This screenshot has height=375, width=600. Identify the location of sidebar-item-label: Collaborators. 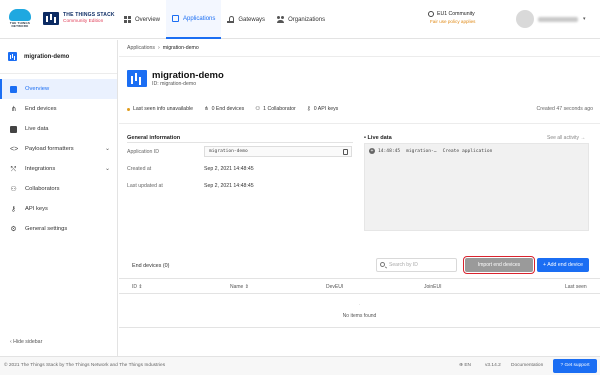
(42, 189).